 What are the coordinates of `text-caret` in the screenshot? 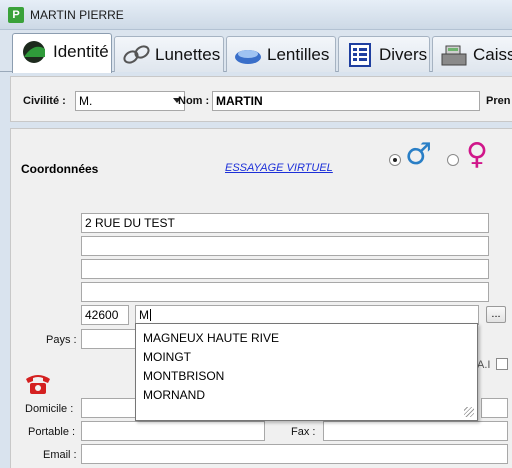 It's located at (150, 315).